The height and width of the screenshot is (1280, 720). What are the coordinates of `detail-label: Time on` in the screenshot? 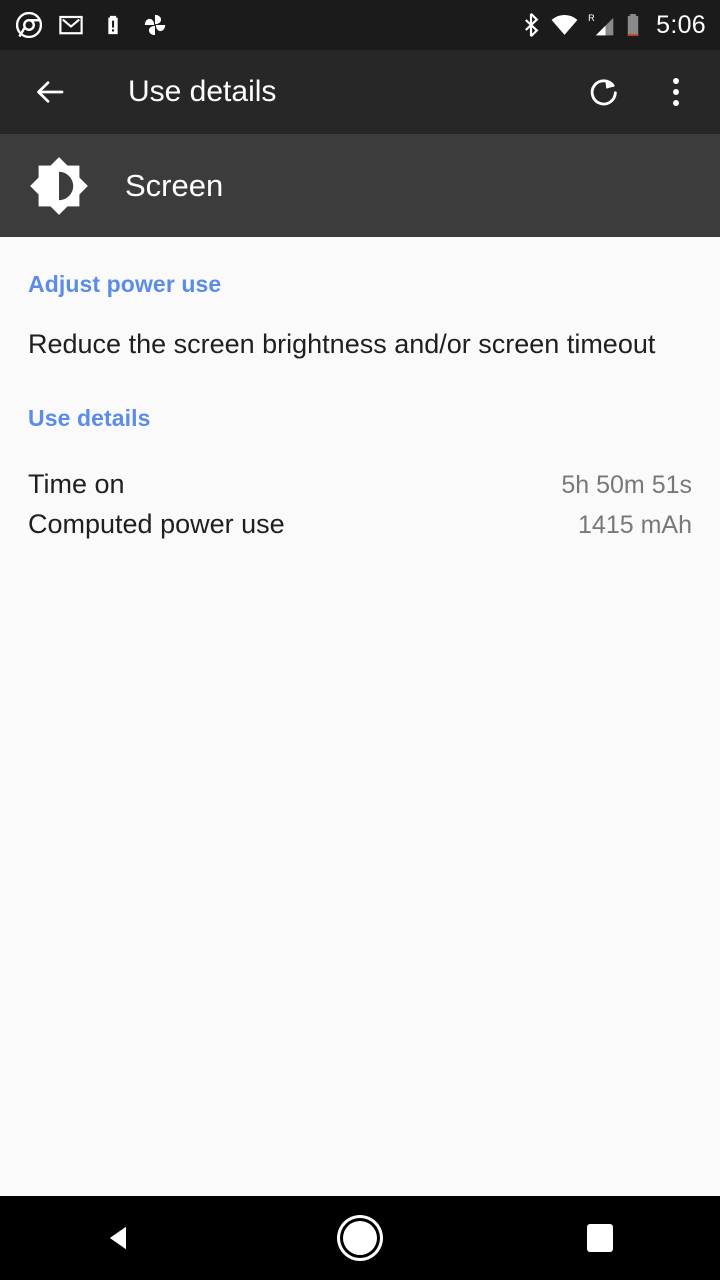 It's located at (76, 484).